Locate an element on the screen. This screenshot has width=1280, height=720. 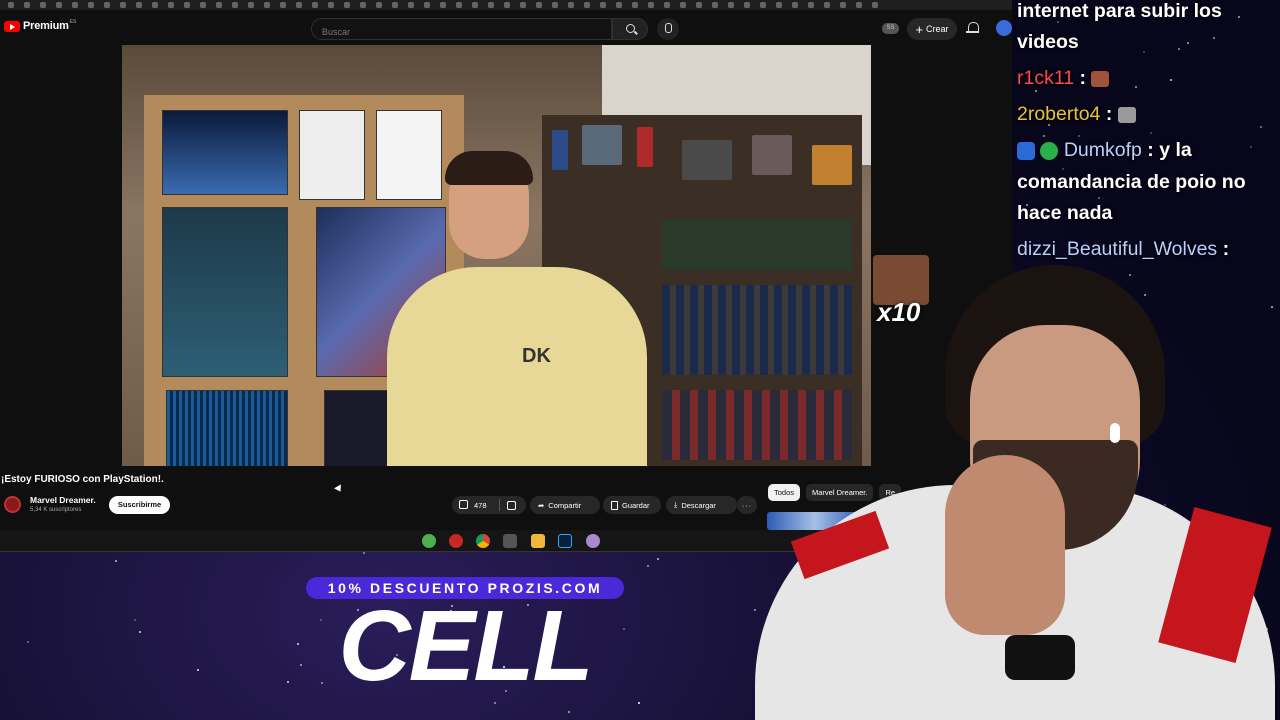
sponsor-code: CELL is located at coordinates (465, 646).